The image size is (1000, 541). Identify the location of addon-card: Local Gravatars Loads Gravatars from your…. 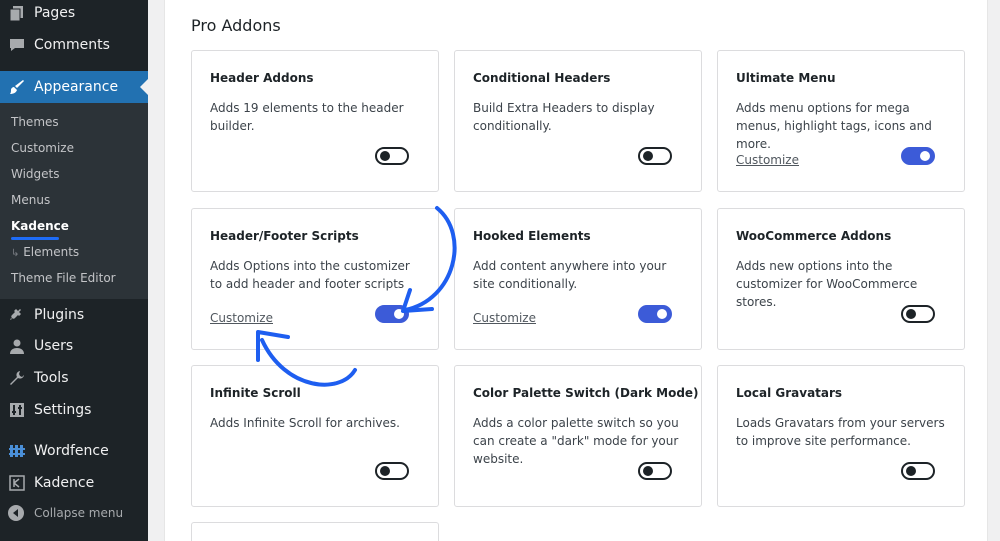
(841, 436).